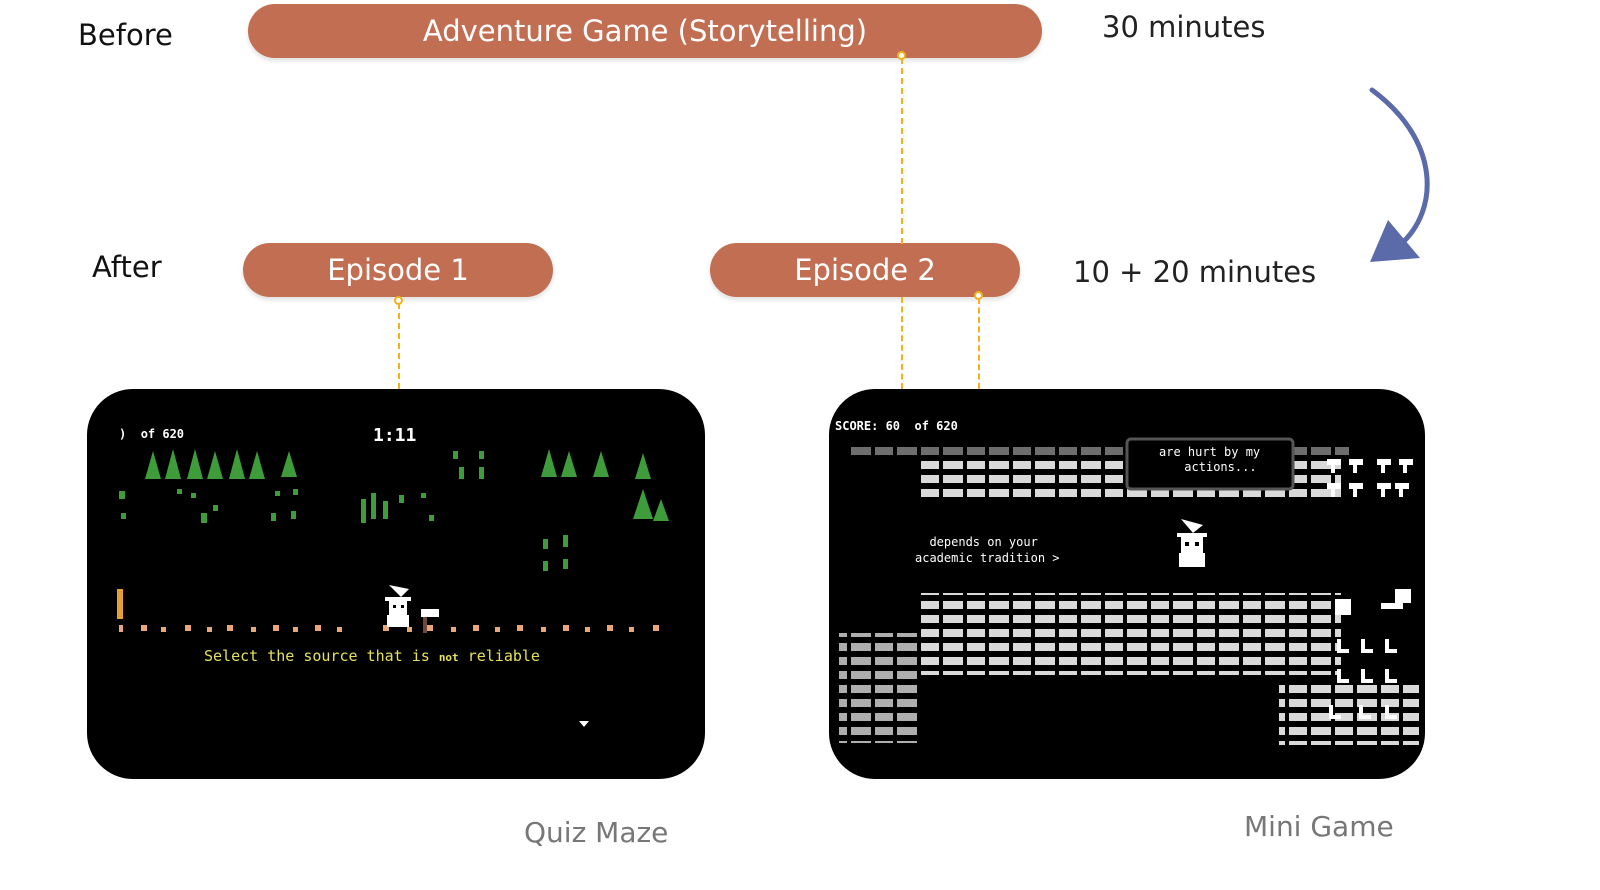 The height and width of the screenshot is (890, 1600). Describe the element at coordinates (902, 343) in the screenshot. I see `connector-episode2-to-minigame` at that location.